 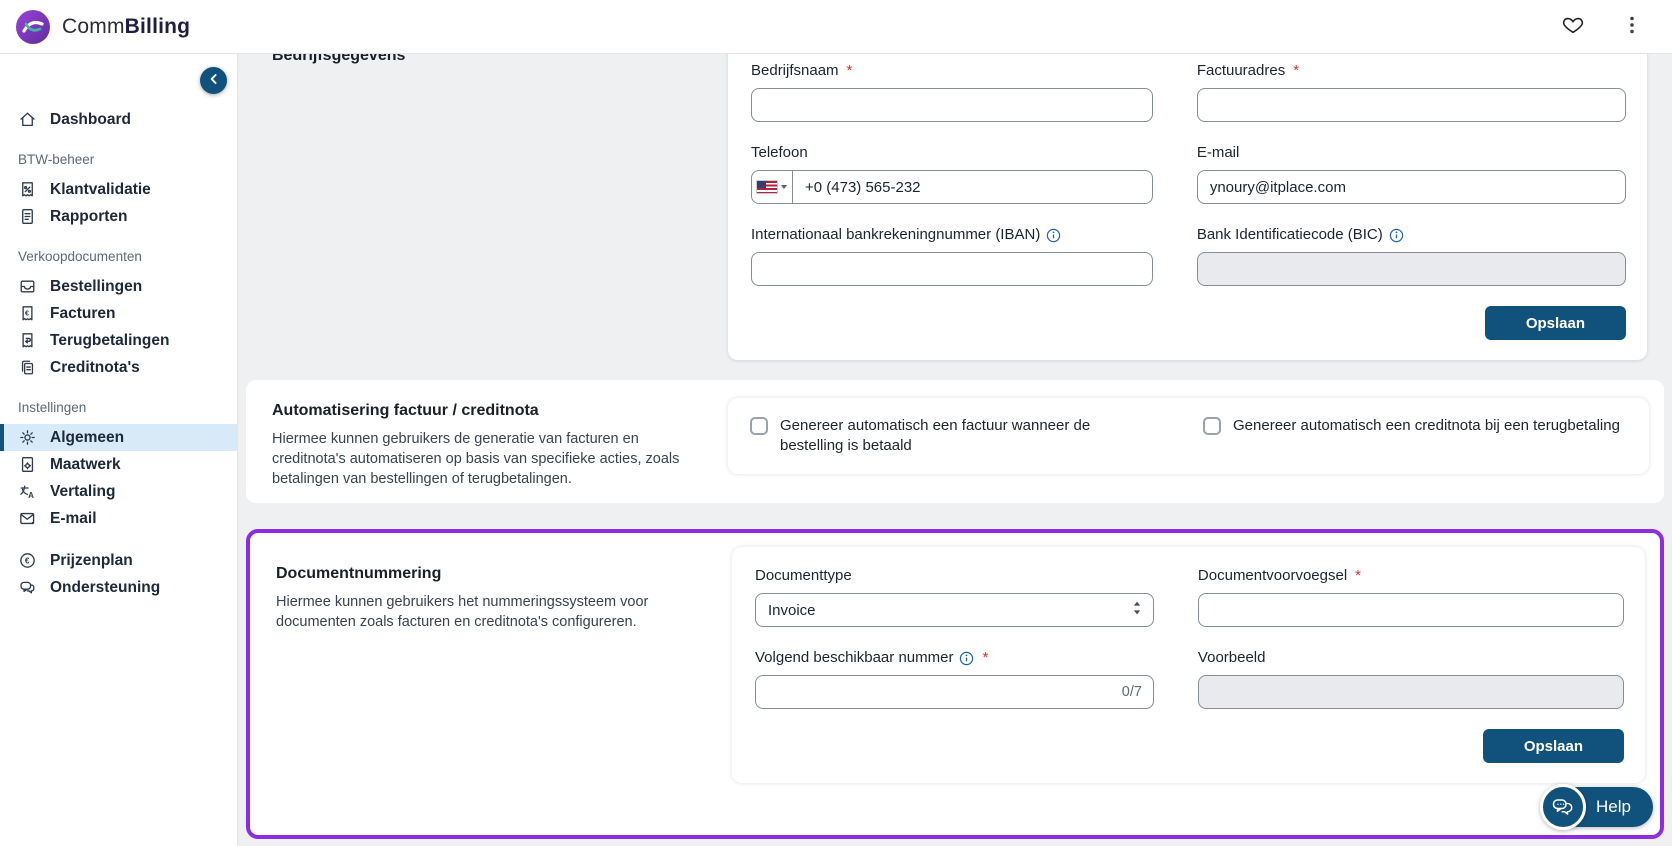 I want to click on iban-label: Internationaal bankrekeningnummer (IBAN), so click(x=952, y=235).